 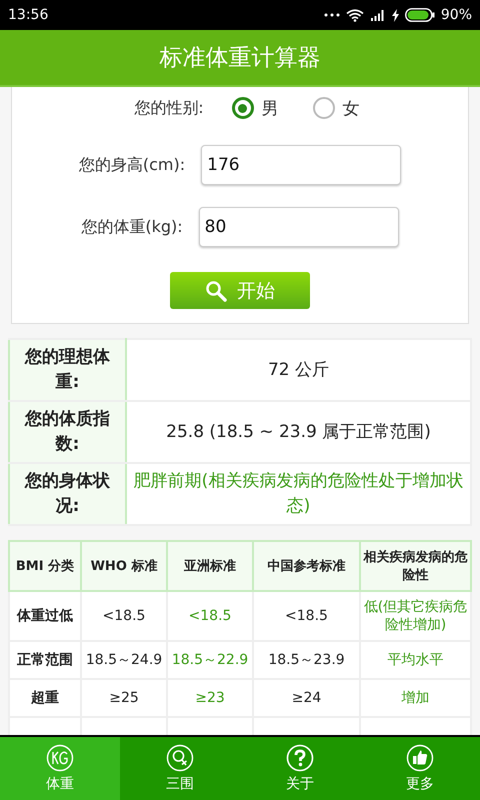 I want to click on height-field: 176, so click(x=301, y=165).